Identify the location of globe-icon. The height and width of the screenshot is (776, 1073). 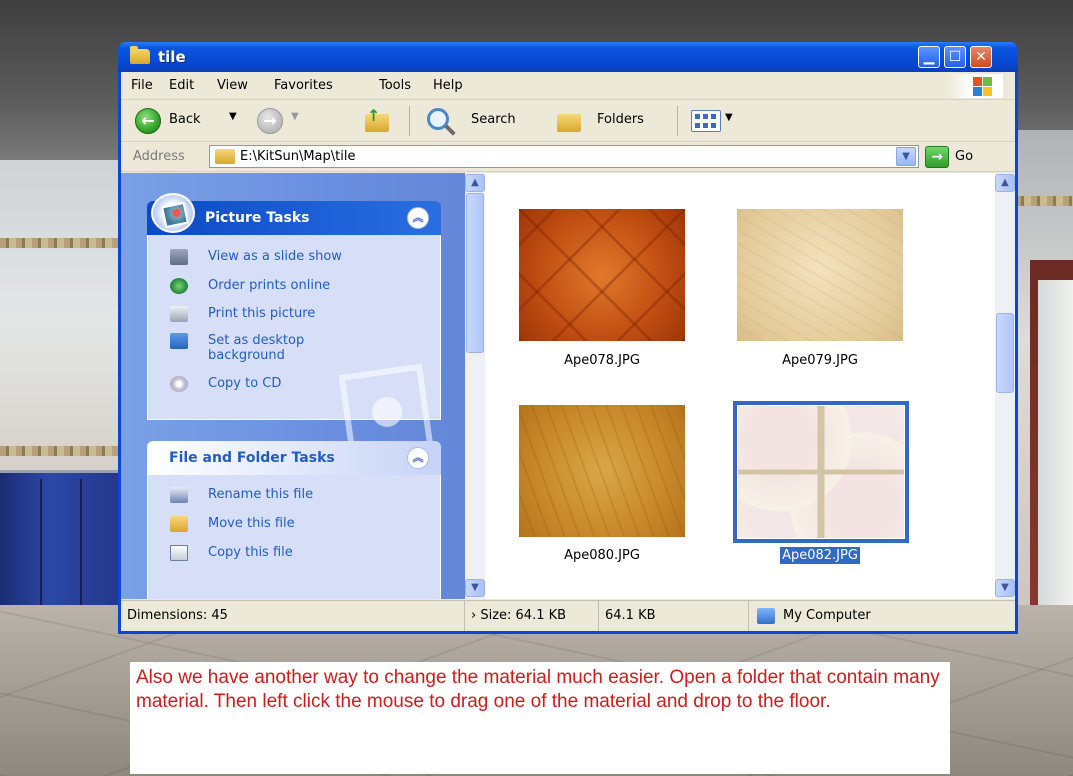
(179, 286).